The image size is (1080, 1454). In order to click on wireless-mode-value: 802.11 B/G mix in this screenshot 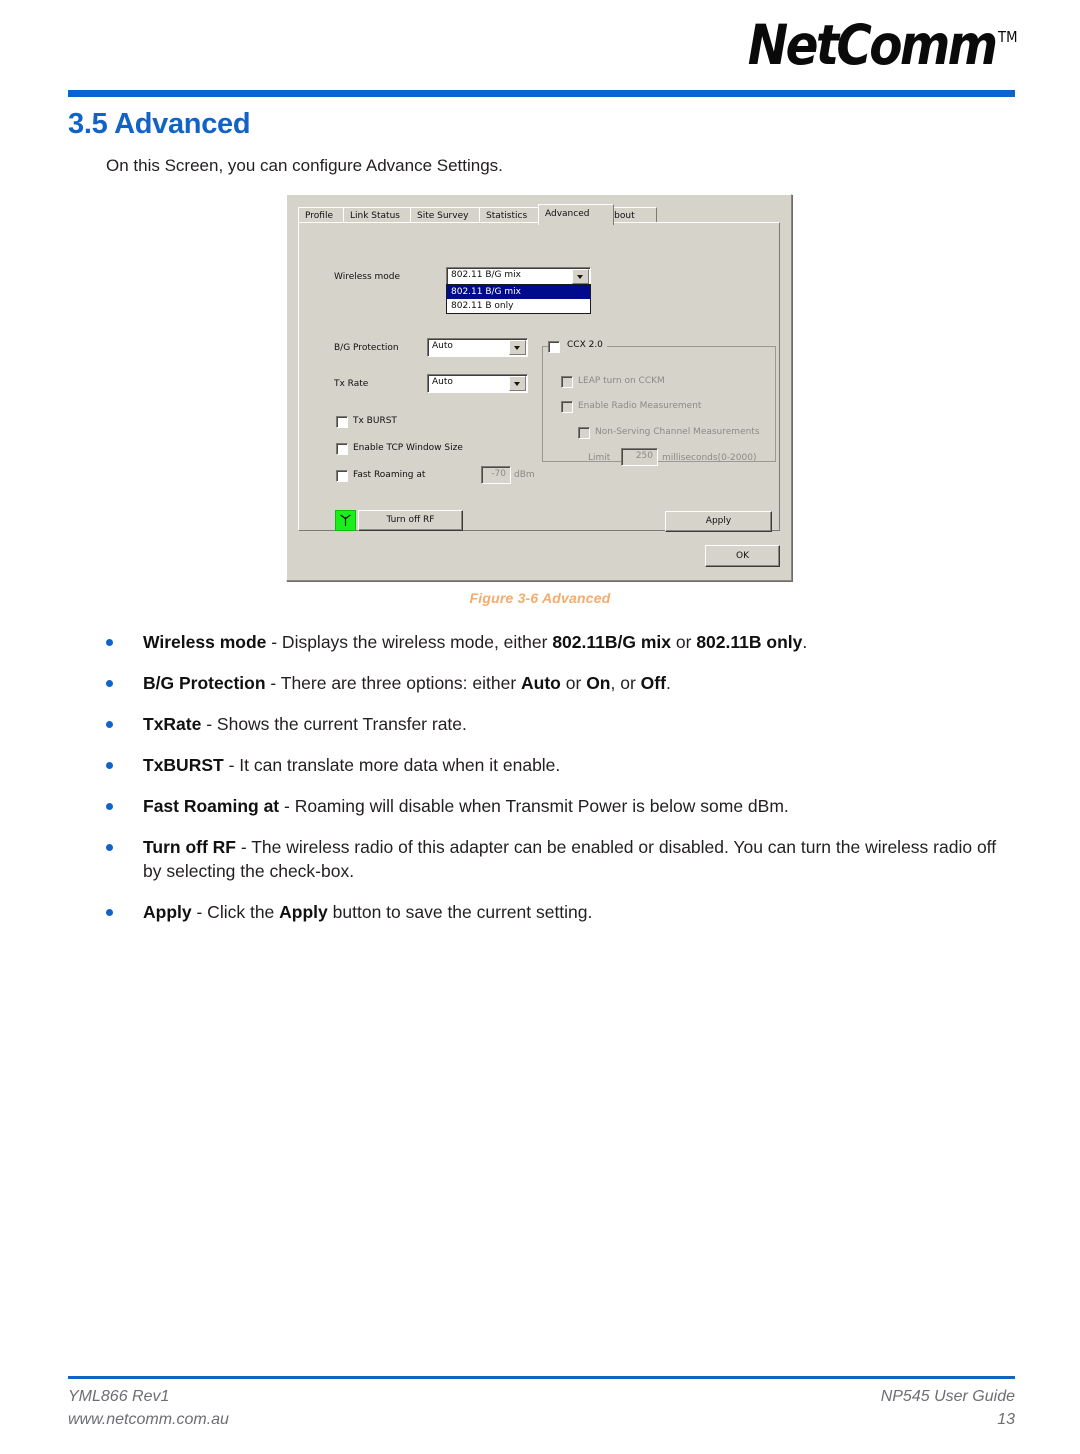, I will do `click(486, 275)`.